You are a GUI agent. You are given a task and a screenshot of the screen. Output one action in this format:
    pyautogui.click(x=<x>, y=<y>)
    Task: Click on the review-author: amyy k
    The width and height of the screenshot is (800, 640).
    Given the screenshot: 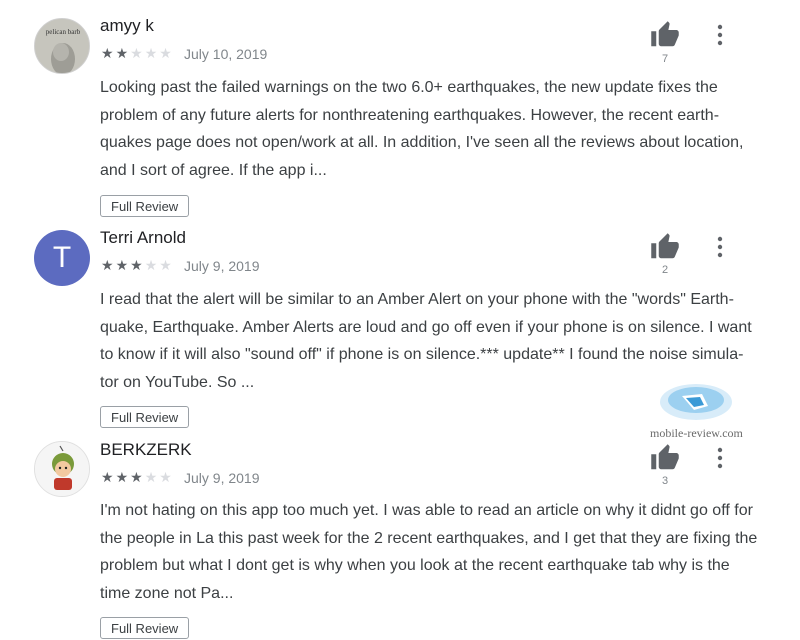 What is the action you would take?
    pyautogui.click(x=127, y=25)
    